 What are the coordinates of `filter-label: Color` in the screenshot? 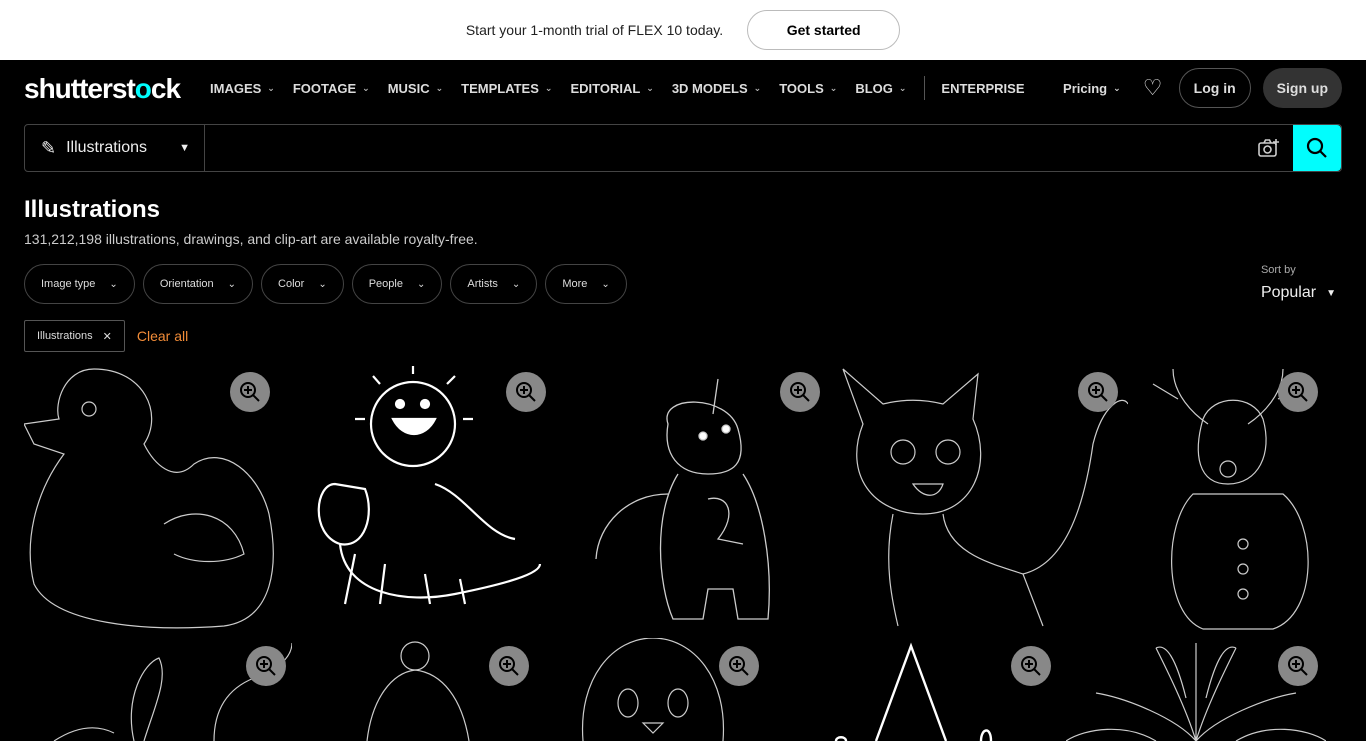 It's located at (291, 284).